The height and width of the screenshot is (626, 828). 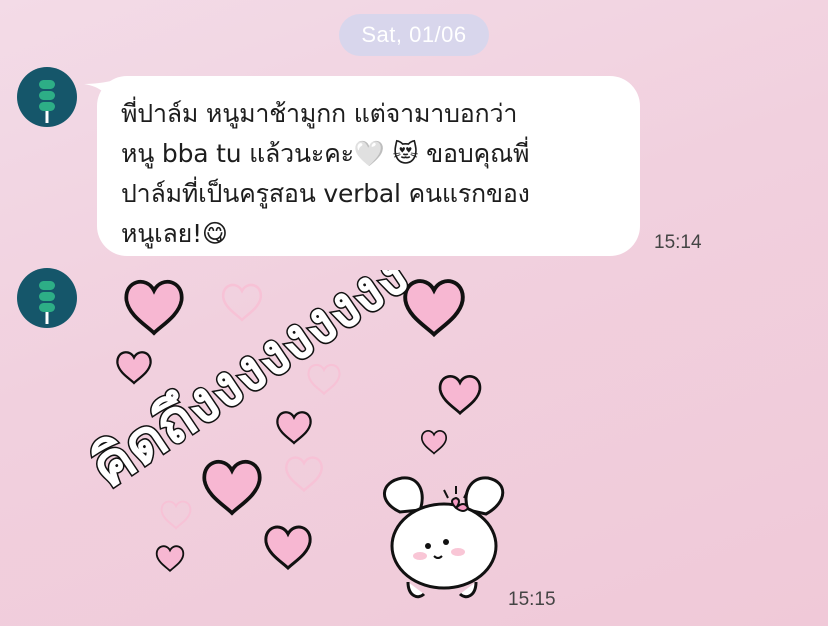 I want to click on message-time: 15:14, so click(x=678, y=242).